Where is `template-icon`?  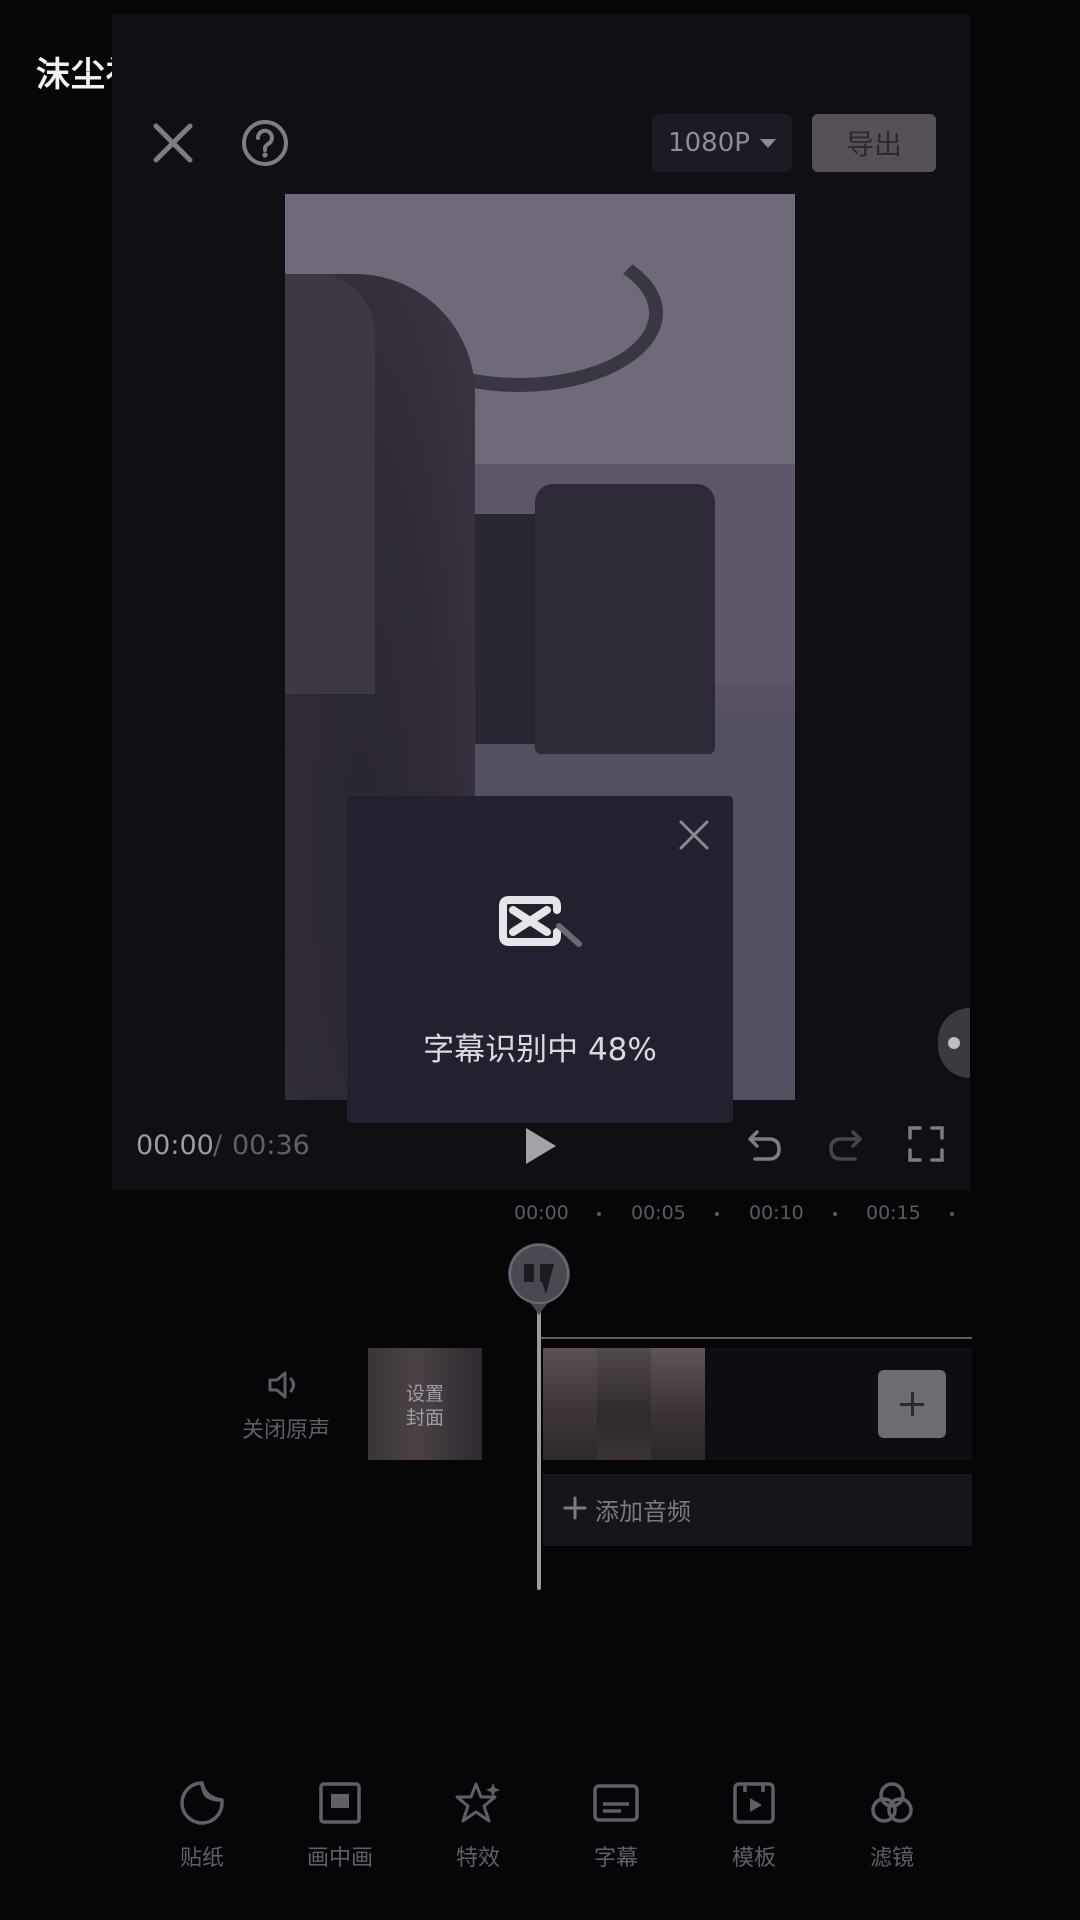 template-icon is located at coordinates (754, 1803).